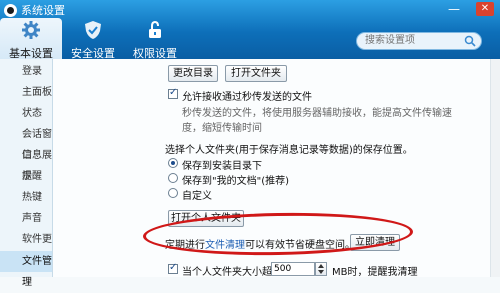 The height and width of the screenshot is (293, 500). I want to click on cleanup-text-after: 可以有效节省硬盘空间。, so click(300, 245).